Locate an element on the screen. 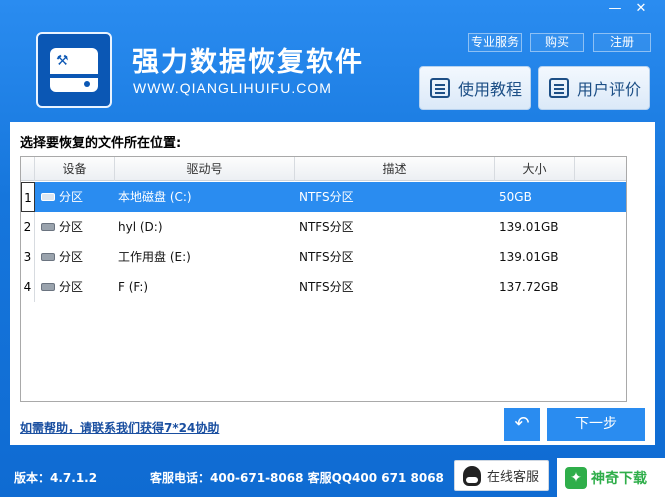 This screenshot has width=665, height=497. pro-service-link: 专业服务 is located at coordinates (495, 42).